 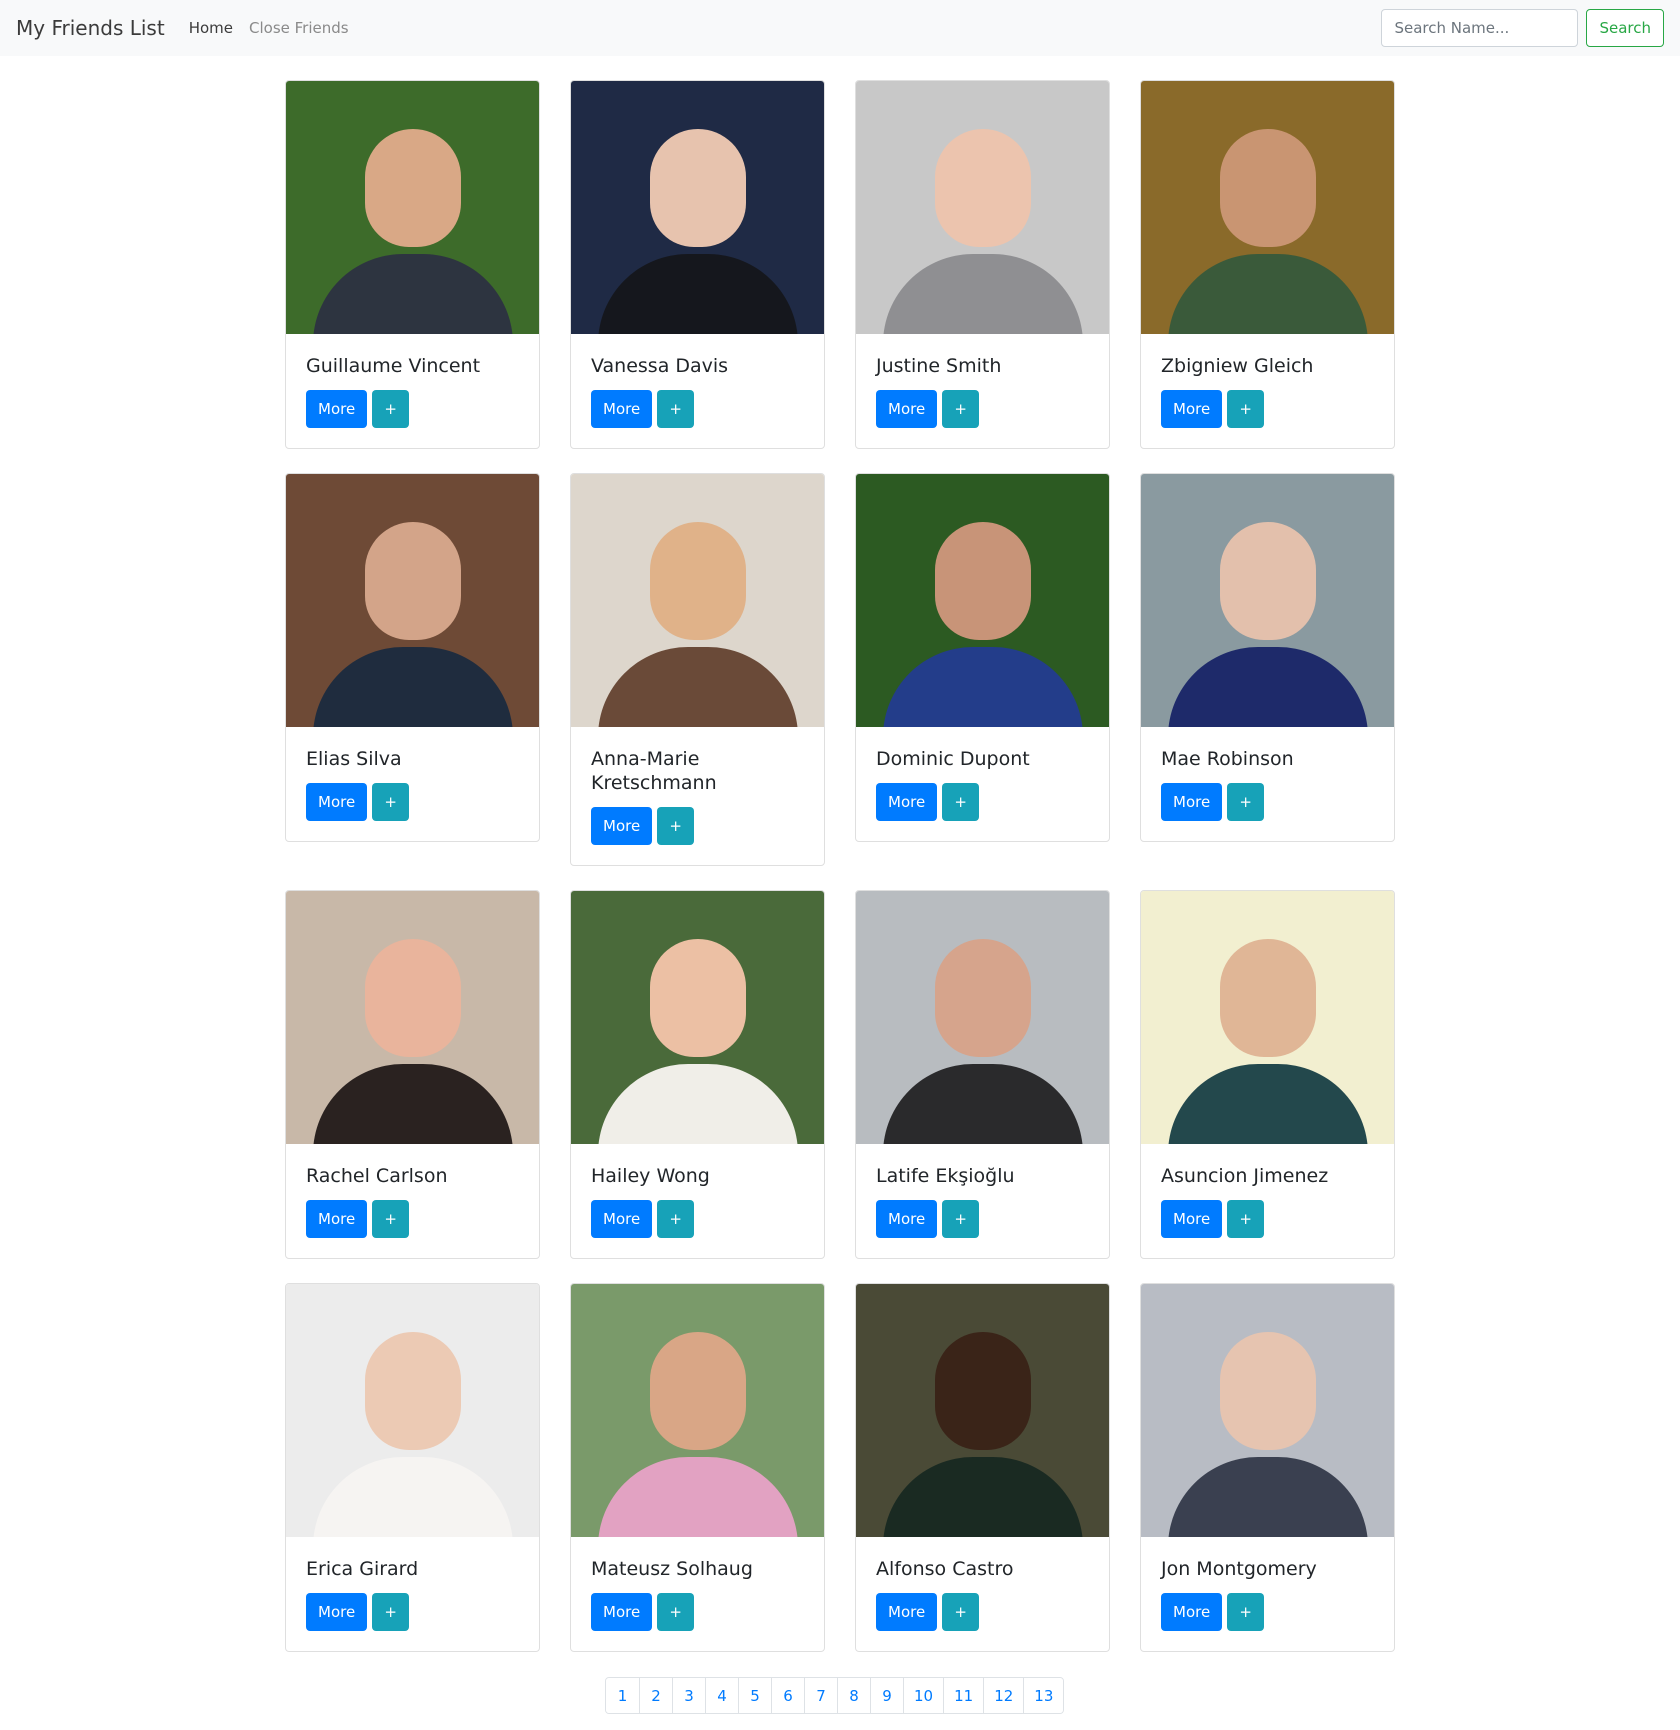 What do you see at coordinates (622, 1695) in the screenshot?
I see `page-link: 1` at bounding box center [622, 1695].